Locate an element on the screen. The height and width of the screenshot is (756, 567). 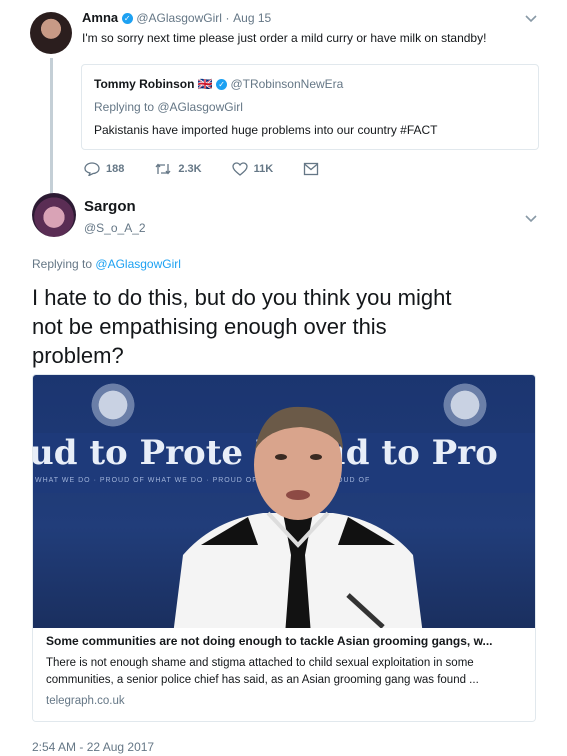
reply-context: Replying to @AGlasgowGirl is located at coordinates (106, 264).